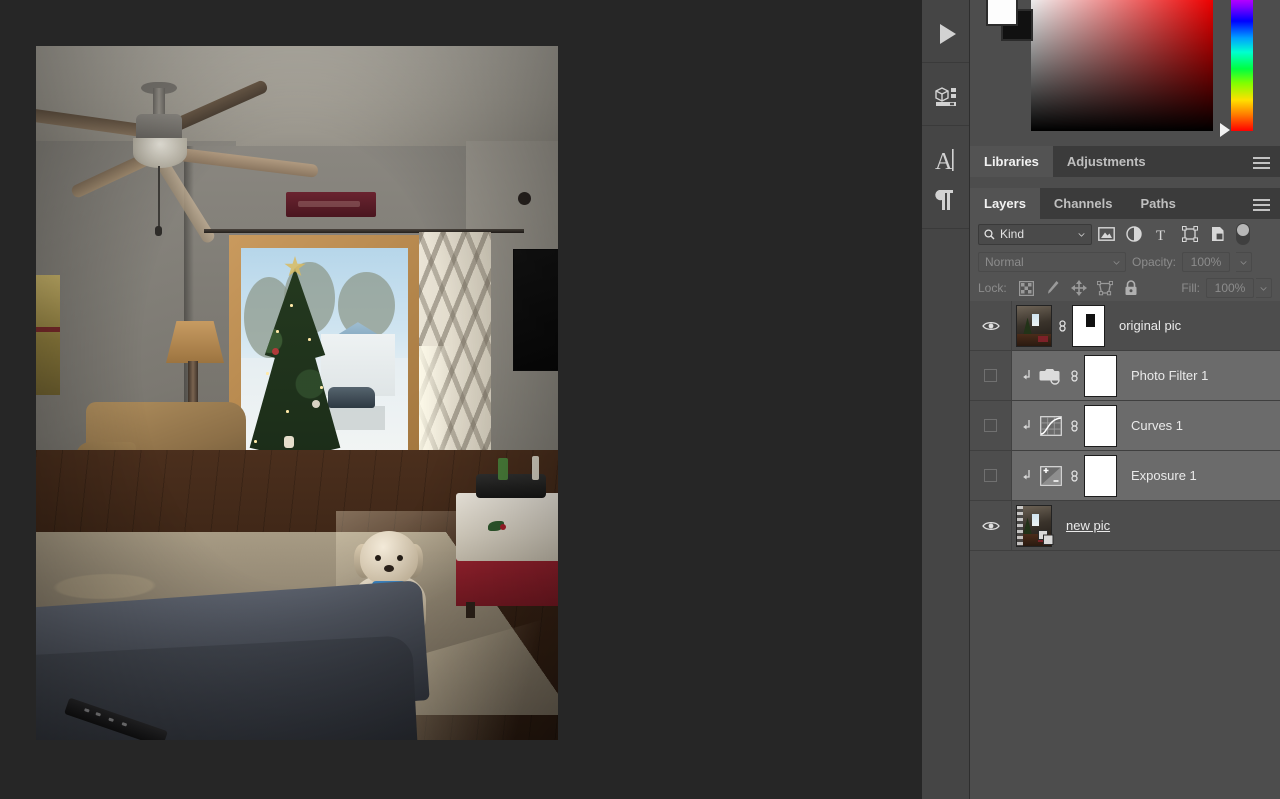 The width and height of the screenshot is (1280, 799). I want to click on tree-ornament, so click(275, 351).